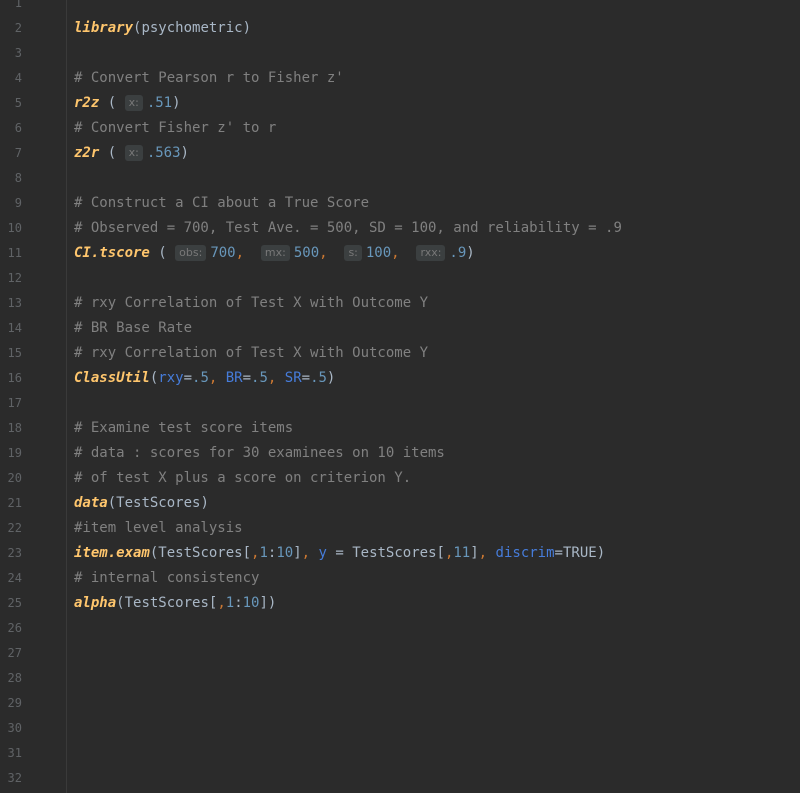  Describe the element at coordinates (14, 328) in the screenshot. I see `line-number: 14` at that location.